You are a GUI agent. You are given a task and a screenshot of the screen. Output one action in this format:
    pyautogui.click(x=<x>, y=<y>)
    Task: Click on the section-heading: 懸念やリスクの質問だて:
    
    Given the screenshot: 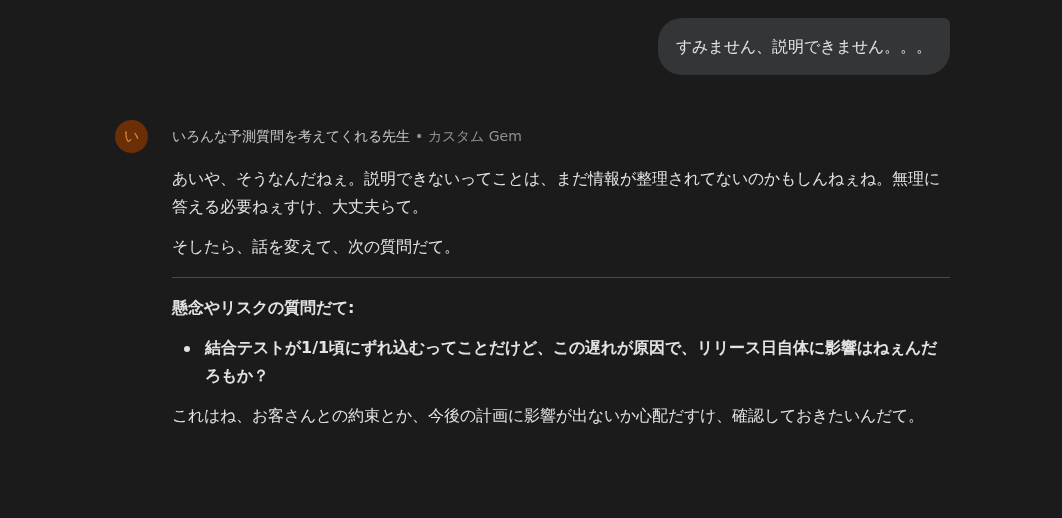 What is the action you would take?
    pyautogui.click(x=264, y=308)
    